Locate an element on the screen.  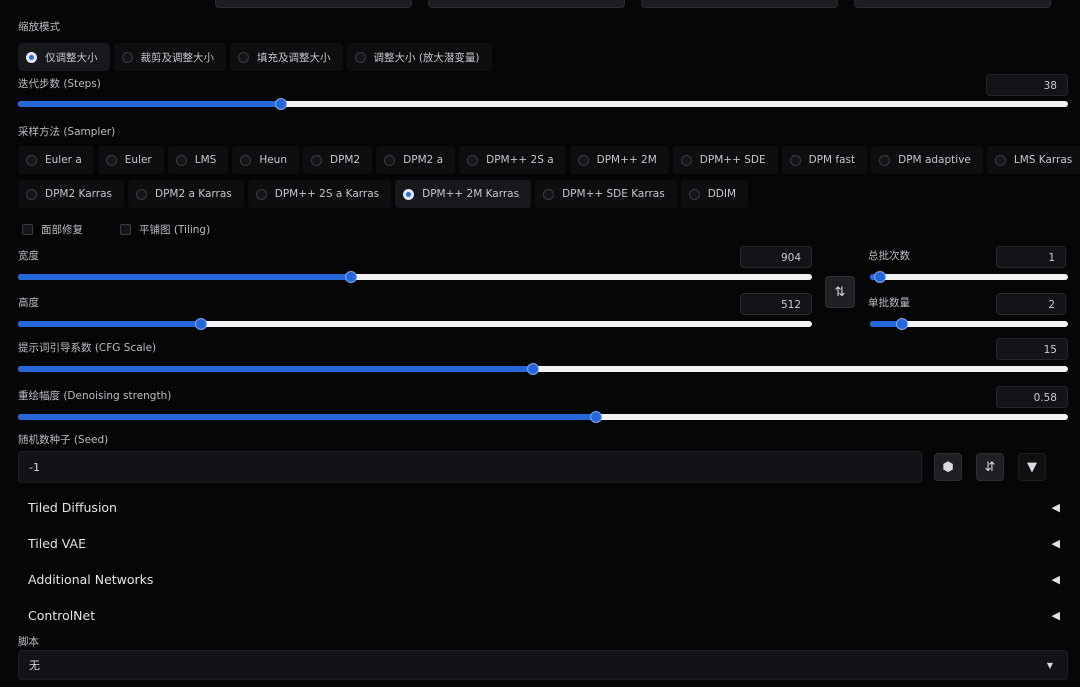
swap-dimensions-button: ⇅ is located at coordinates (840, 292).